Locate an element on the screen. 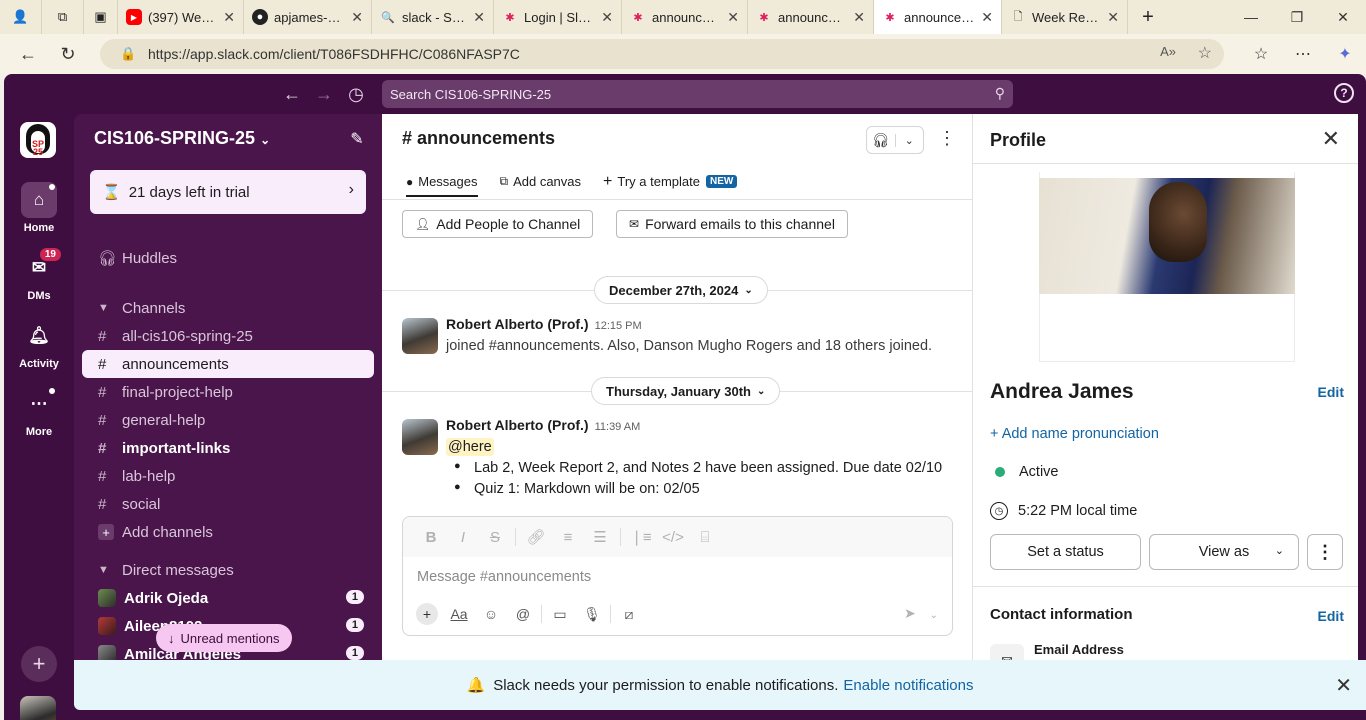  sidebar-item-dm: Adrik Ojeda 1 is located at coordinates (228, 598).